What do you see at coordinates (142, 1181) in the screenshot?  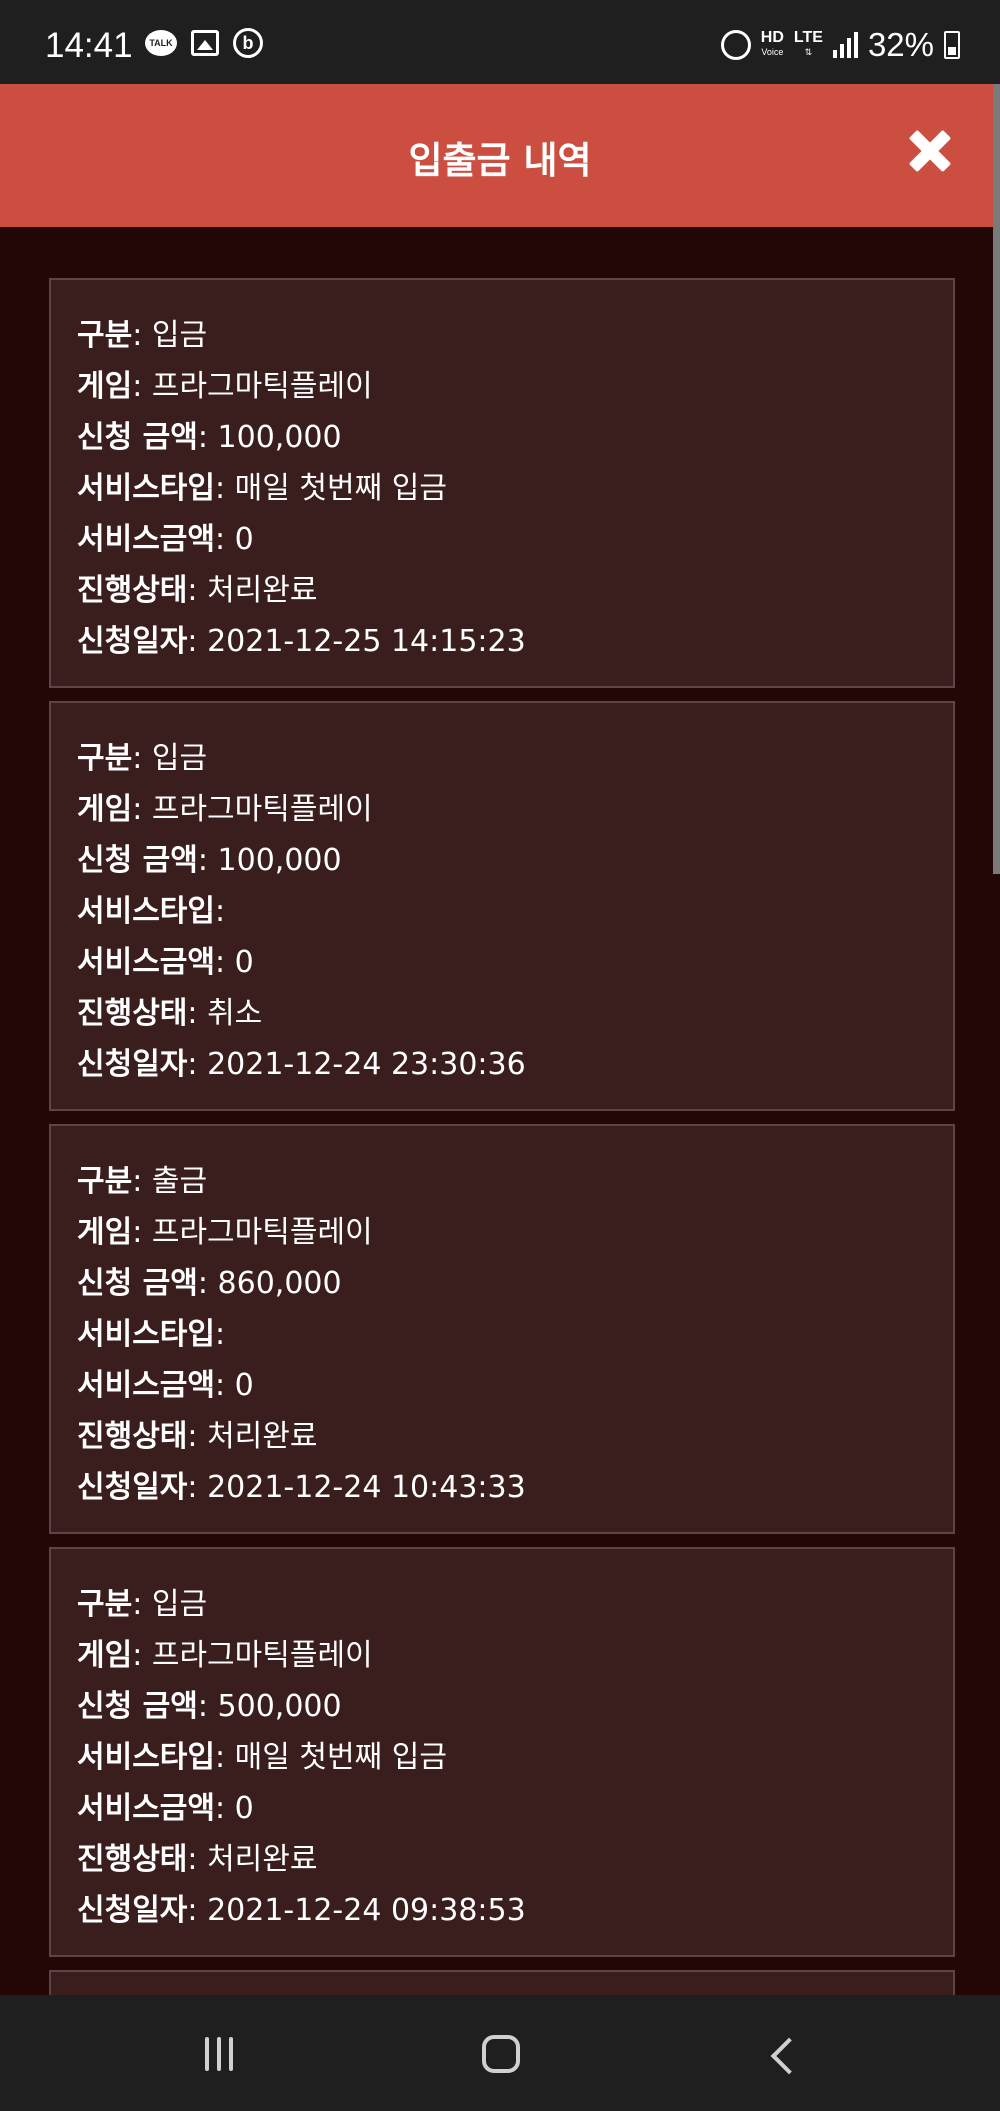 I see `field-type: 구분: 출금` at bounding box center [142, 1181].